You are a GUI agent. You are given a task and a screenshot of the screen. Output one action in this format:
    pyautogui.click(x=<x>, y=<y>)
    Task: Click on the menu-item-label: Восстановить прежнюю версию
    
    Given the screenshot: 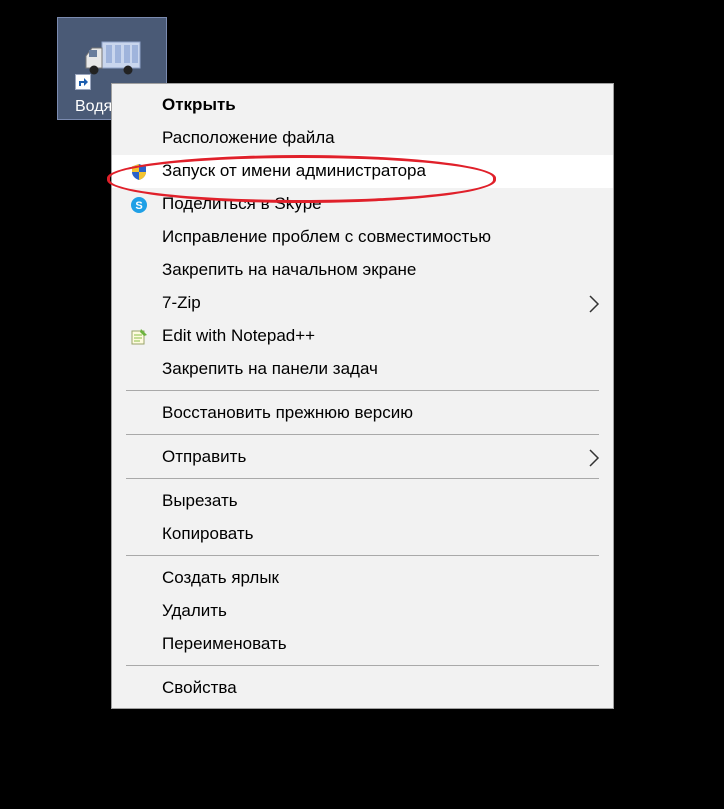 What is the action you would take?
    pyautogui.click(x=287, y=412)
    